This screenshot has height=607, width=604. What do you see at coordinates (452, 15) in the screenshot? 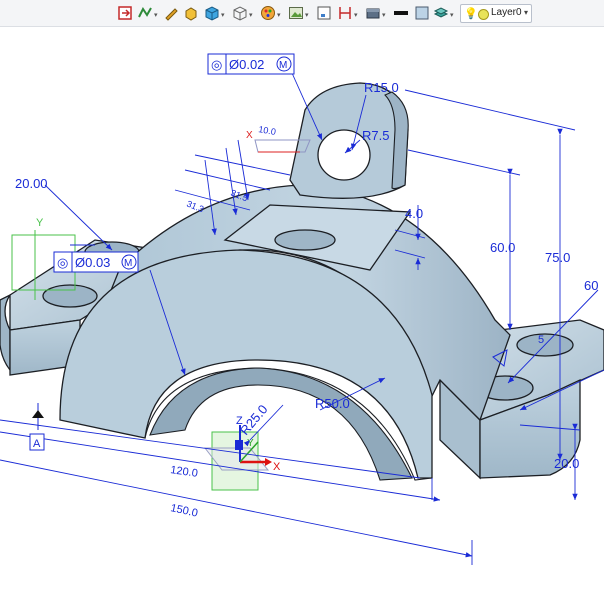
I see `layer-visibility-dropdown: ▾` at bounding box center [452, 15].